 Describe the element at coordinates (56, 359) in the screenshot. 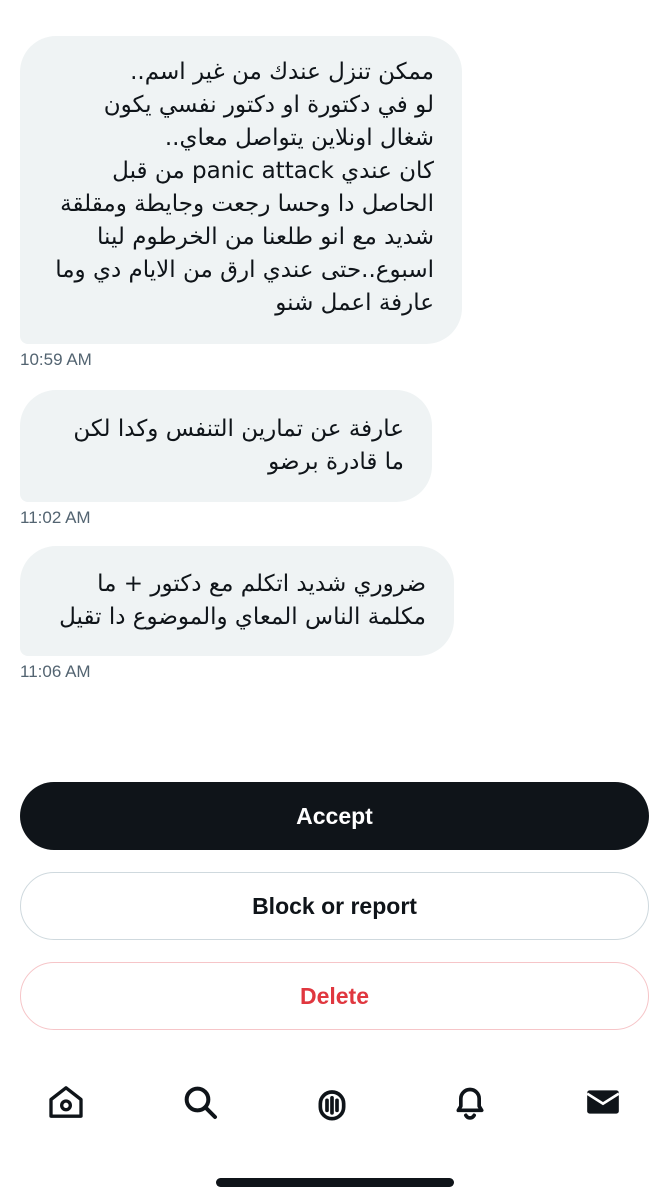

I see `message-timestamp: 10:59 AM` at that location.